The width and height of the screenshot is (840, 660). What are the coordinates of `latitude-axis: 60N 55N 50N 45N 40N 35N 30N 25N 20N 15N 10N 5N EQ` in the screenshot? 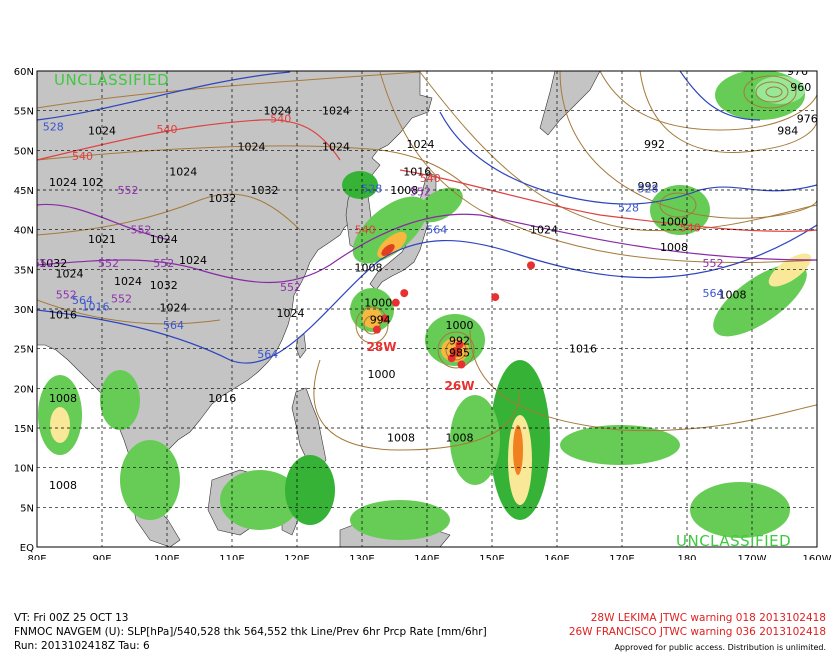 It's located at (24, 310).